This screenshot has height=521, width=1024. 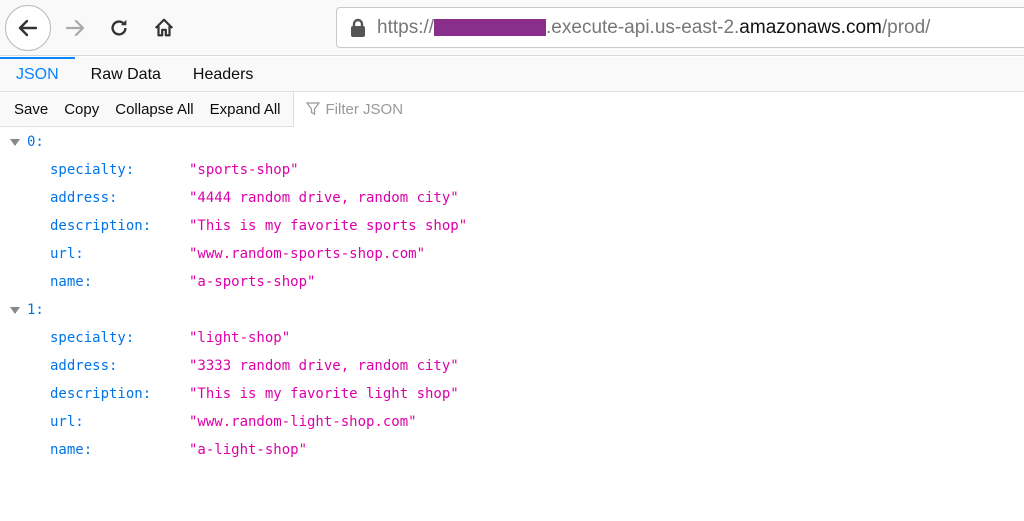 What do you see at coordinates (490, 27) in the screenshot?
I see `redacted-block` at bounding box center [490, 27].